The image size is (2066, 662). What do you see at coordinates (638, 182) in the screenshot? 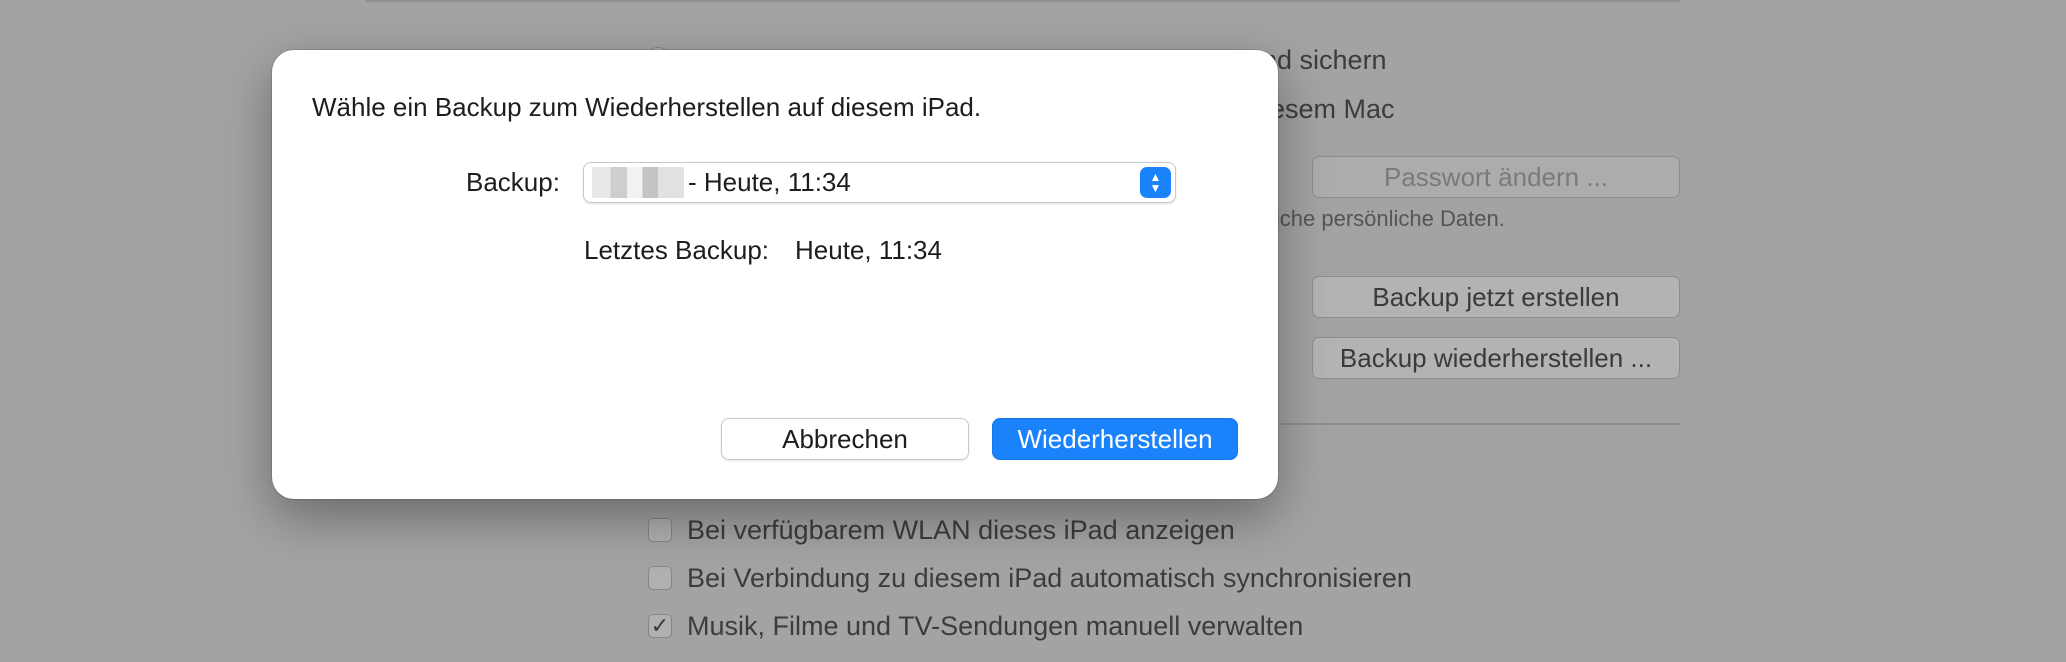
I see `redacted-device-name` at bounding box center [638, 182].